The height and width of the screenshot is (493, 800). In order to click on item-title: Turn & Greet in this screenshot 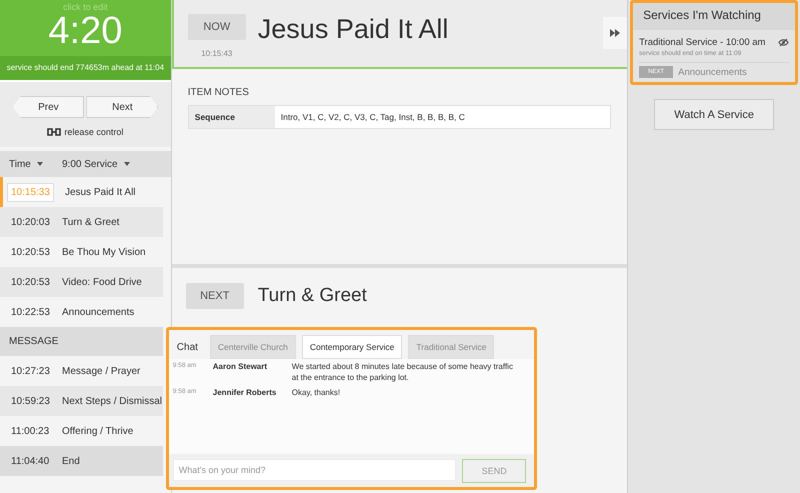, I will do `click(91, 222)`.